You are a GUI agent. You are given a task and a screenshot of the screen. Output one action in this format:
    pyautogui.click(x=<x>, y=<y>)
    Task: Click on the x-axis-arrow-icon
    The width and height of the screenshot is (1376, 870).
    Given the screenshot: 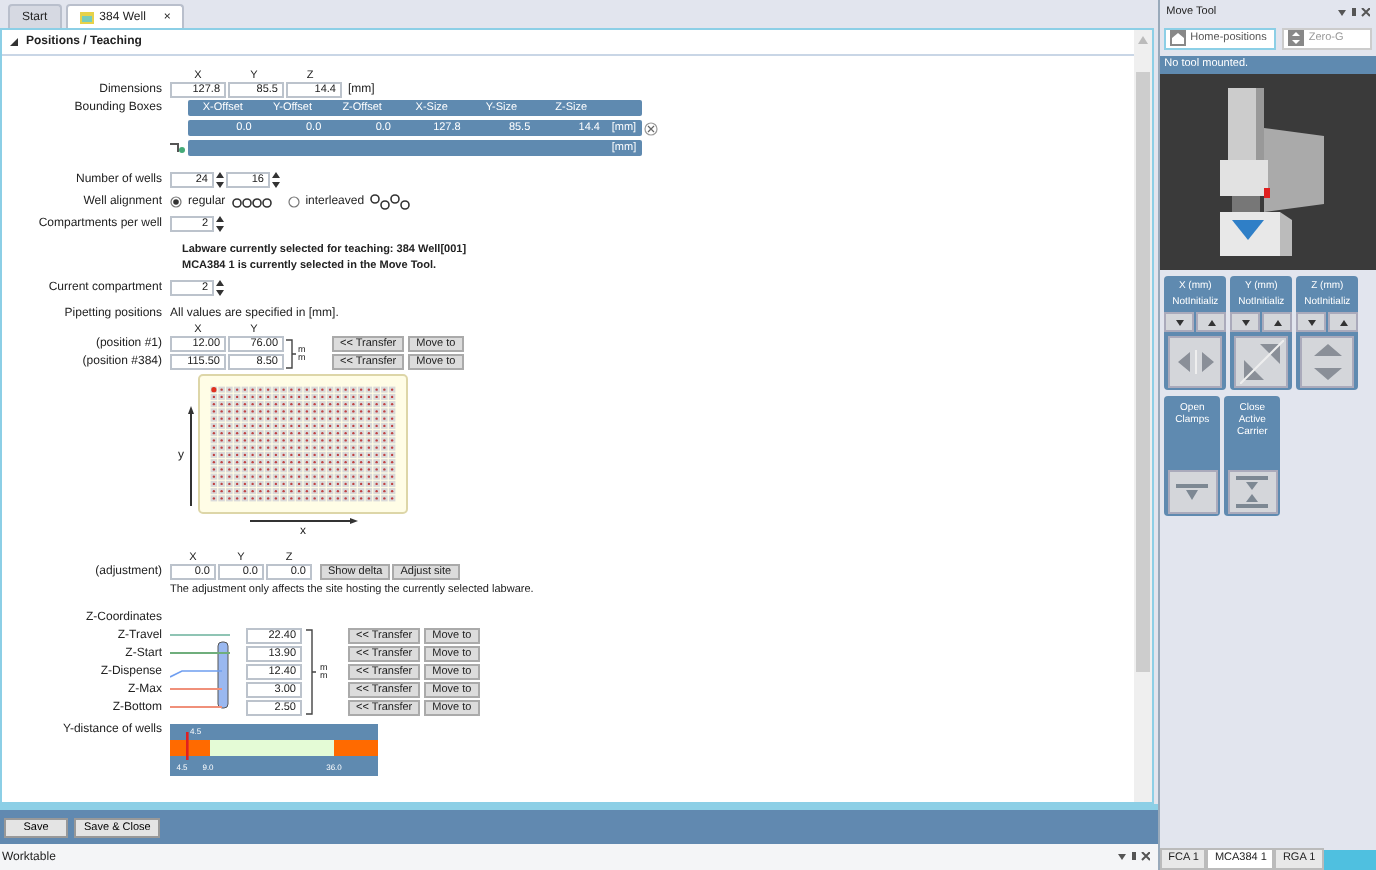 What is the action you would take?
    pyautogui.click(x=303, y=521)
    